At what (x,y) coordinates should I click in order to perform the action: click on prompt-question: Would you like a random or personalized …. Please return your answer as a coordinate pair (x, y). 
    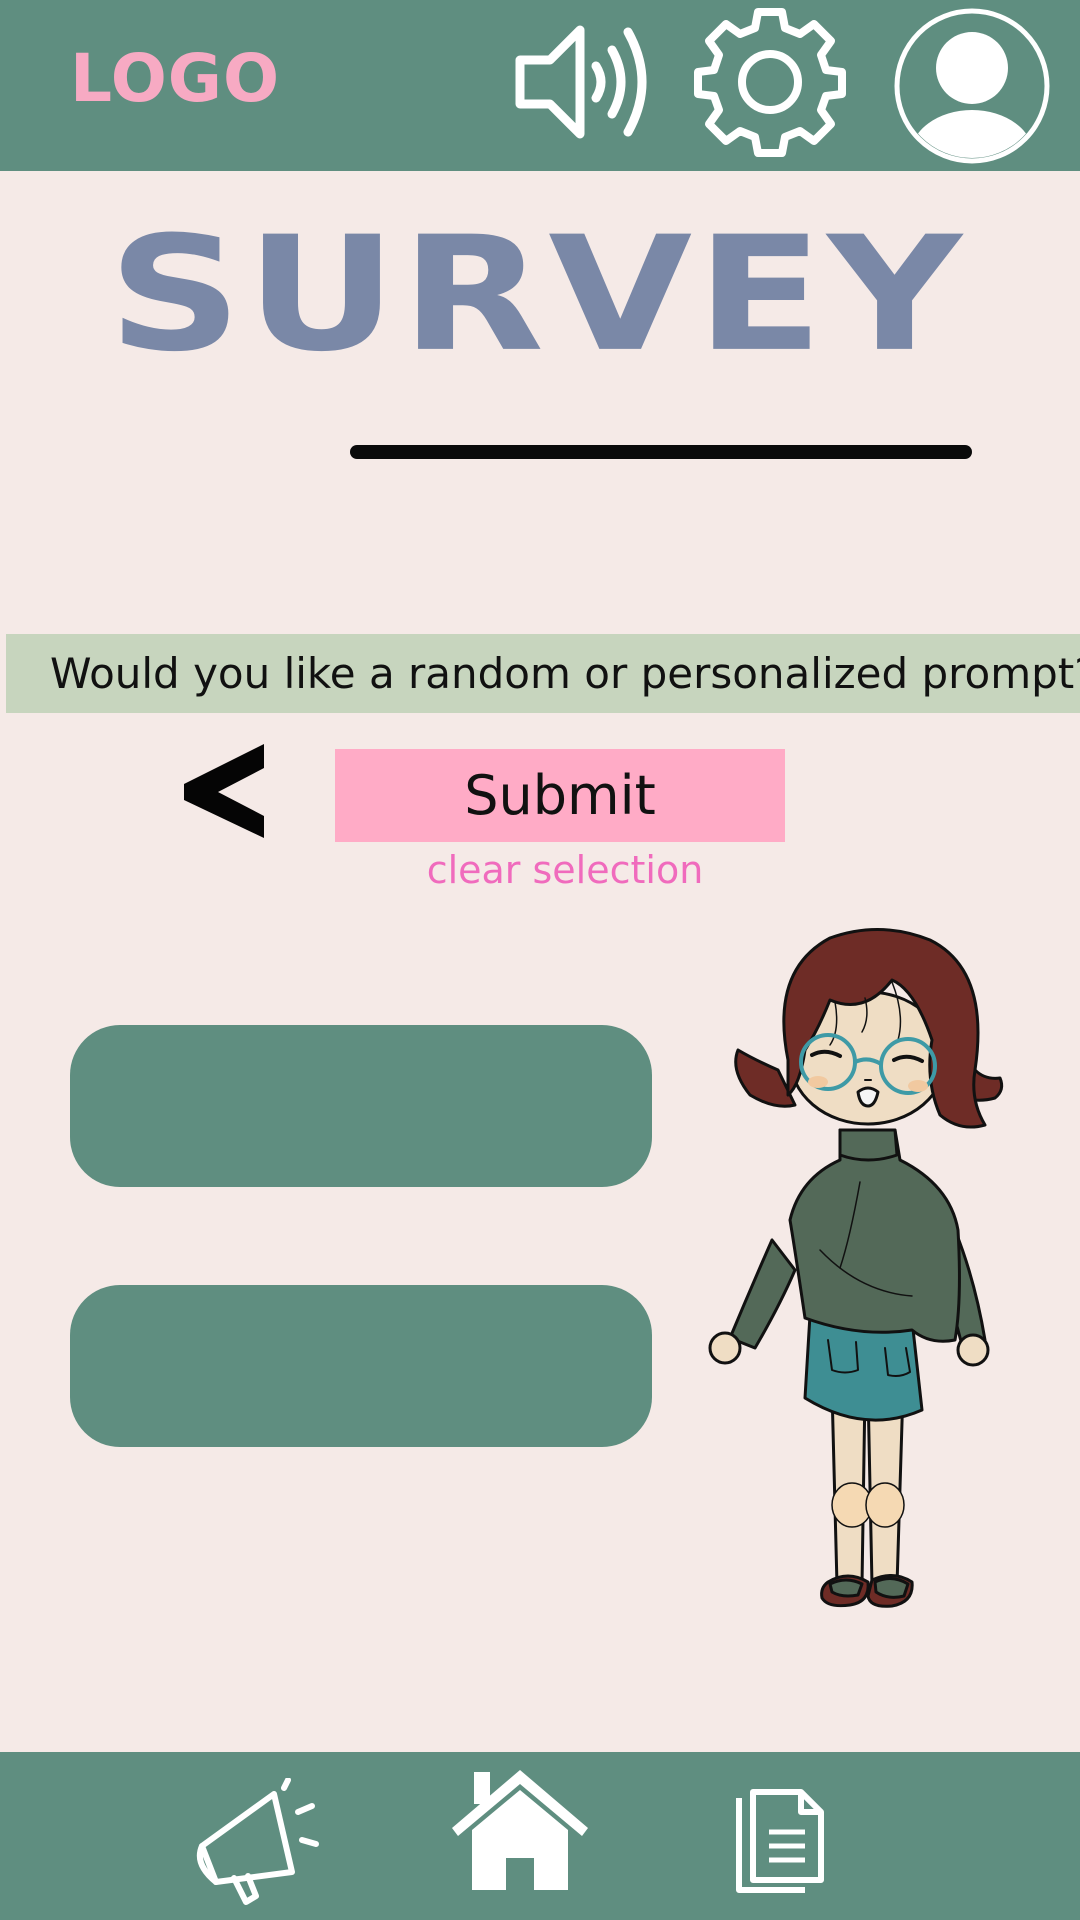
    Looking at the image, I should click on (565, 673).